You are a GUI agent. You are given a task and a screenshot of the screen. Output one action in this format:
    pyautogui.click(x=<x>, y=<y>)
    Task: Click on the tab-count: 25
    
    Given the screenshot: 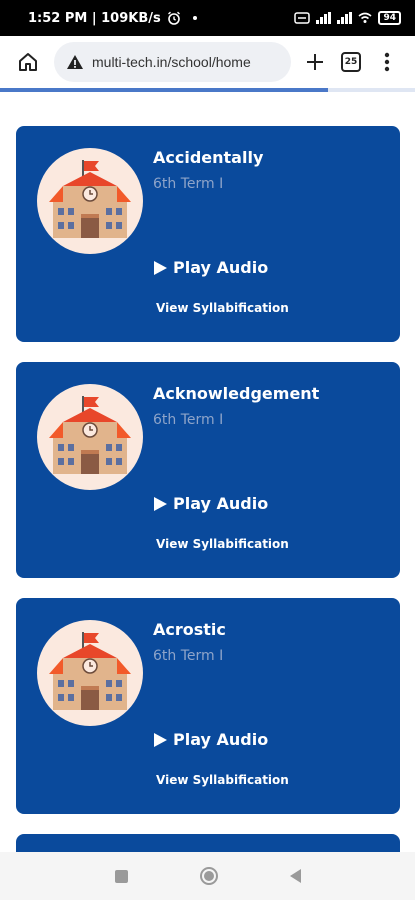 What is the action you would take?
    pyautogui.click(x=351, y=62)
    